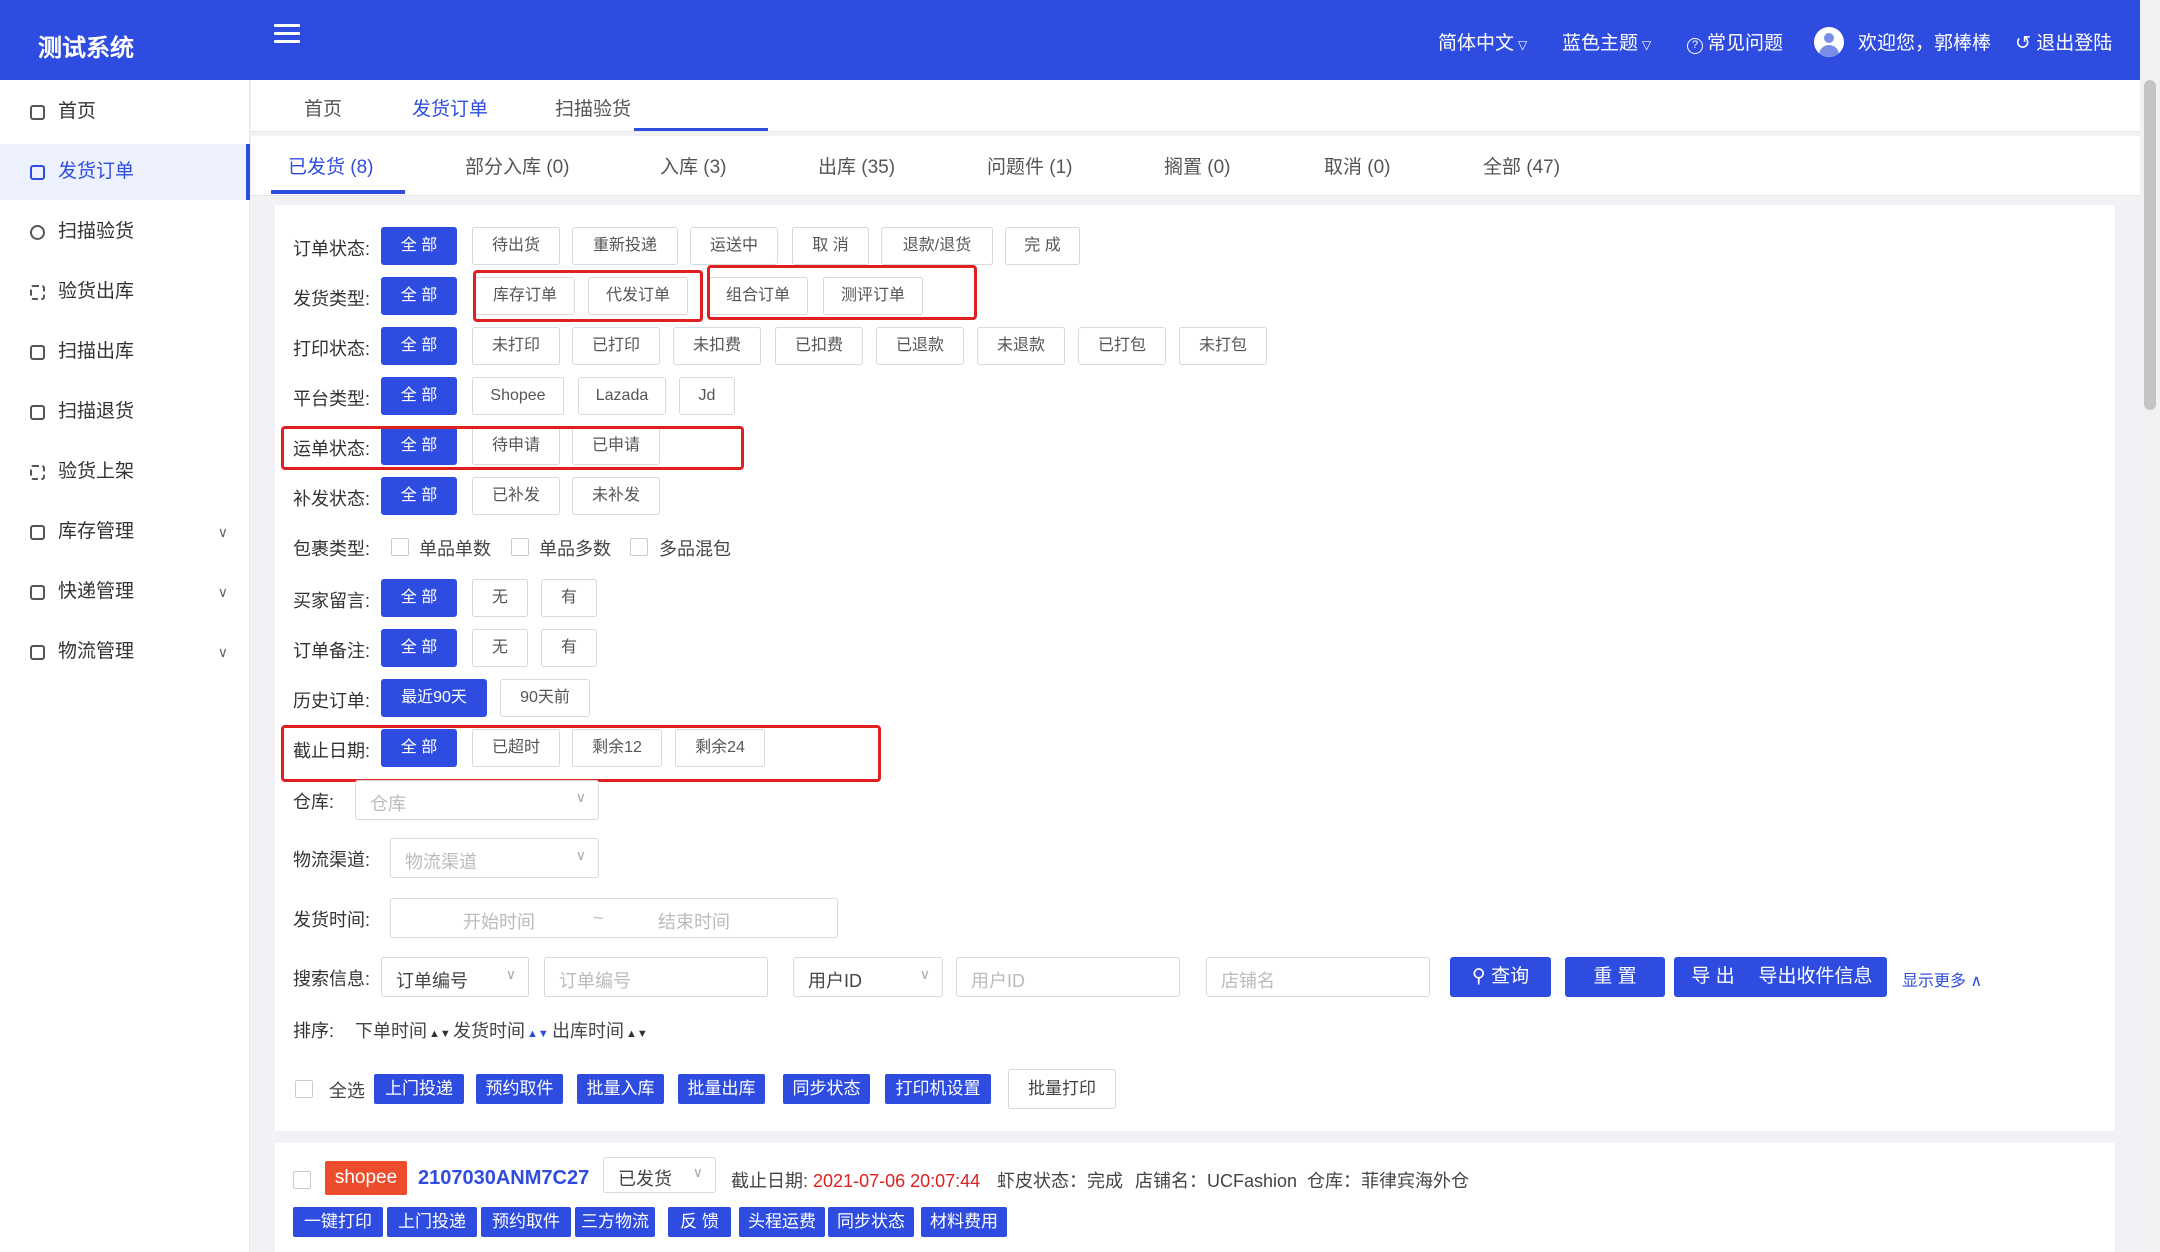 This screenshot has height=1252, width=2160. I want to click on sidebar-item-inspect-shelve: 验货上架, so click(125, 472).